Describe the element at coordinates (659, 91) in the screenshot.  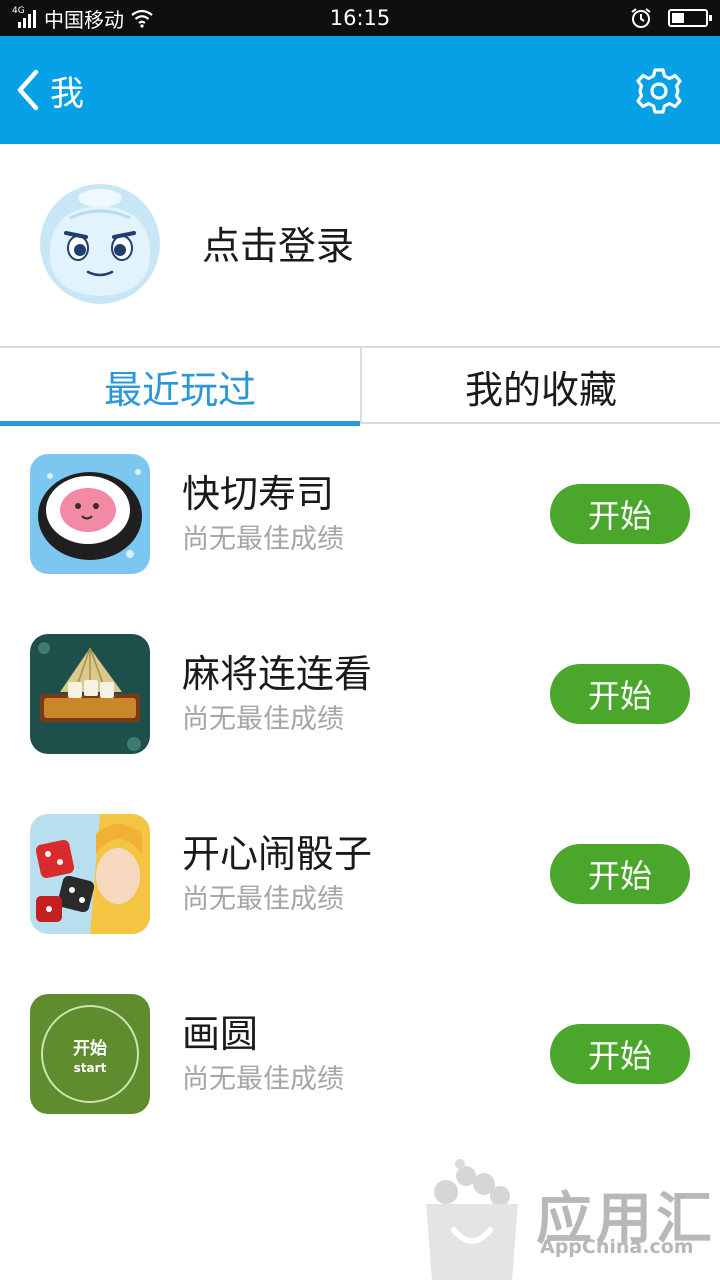
I see `gear-icon` at that location.